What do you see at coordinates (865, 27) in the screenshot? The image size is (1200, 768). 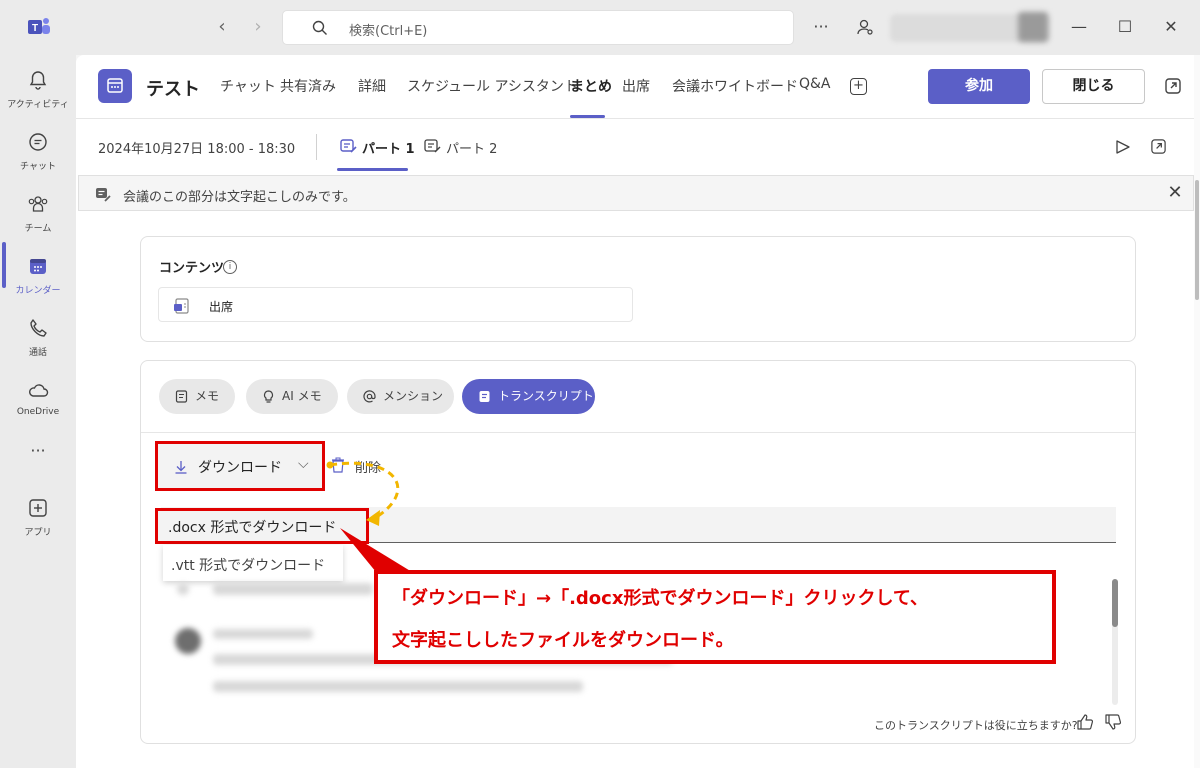 I see `people-settings-icon` at bounding box center [865, 27].